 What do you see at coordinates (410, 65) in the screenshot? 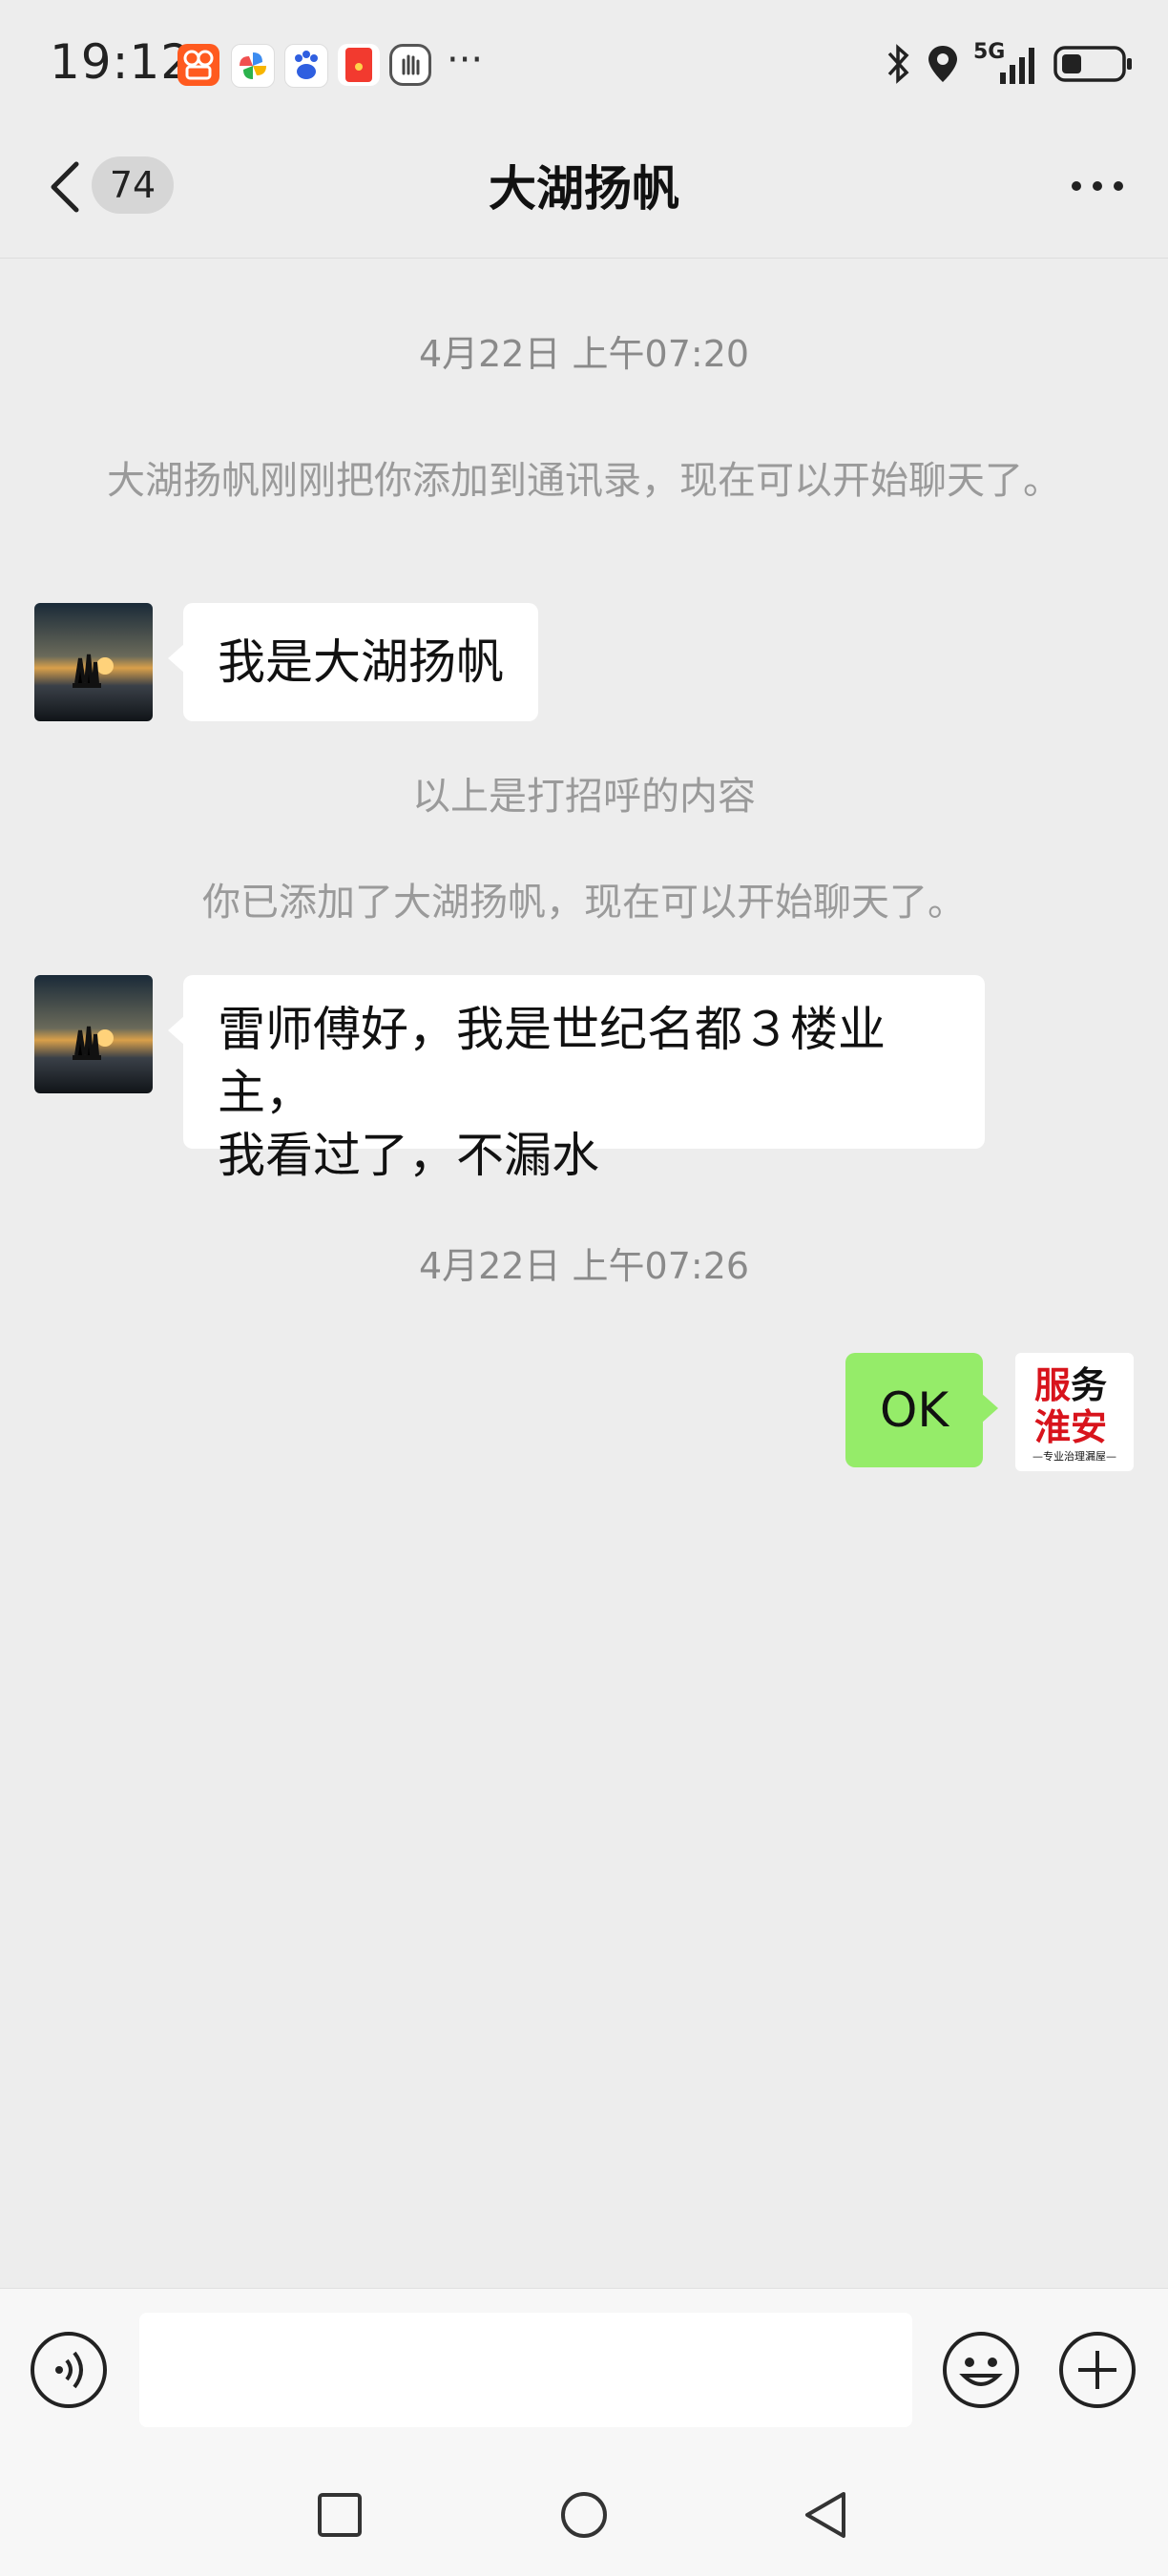
I see `hand-app-icon` at bounding box center [410, 65].